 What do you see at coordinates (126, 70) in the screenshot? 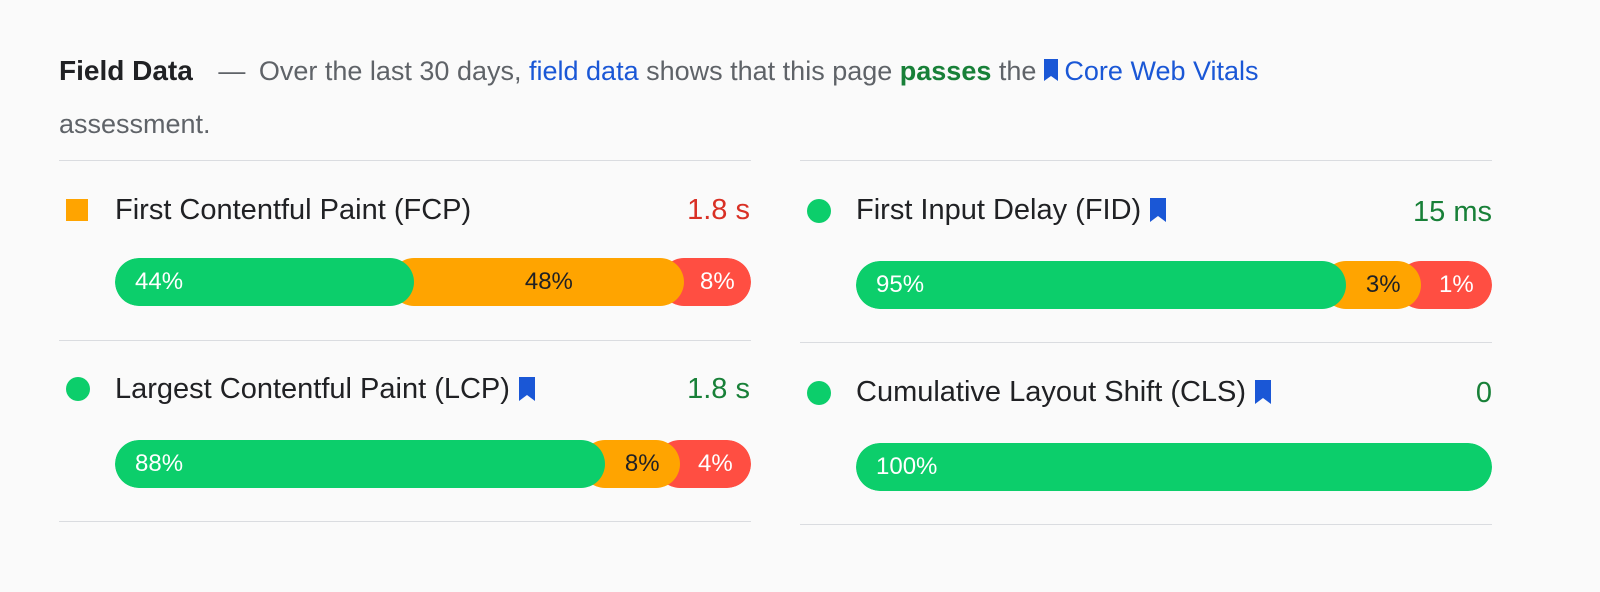
I see `section-title: Field Data` at bounding box center [126, 70].